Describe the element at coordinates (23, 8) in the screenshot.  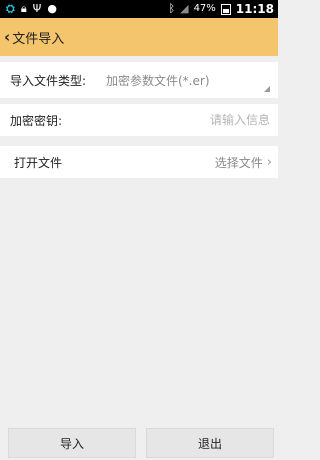
I see `lock-icon: 🔒︎` at that location.